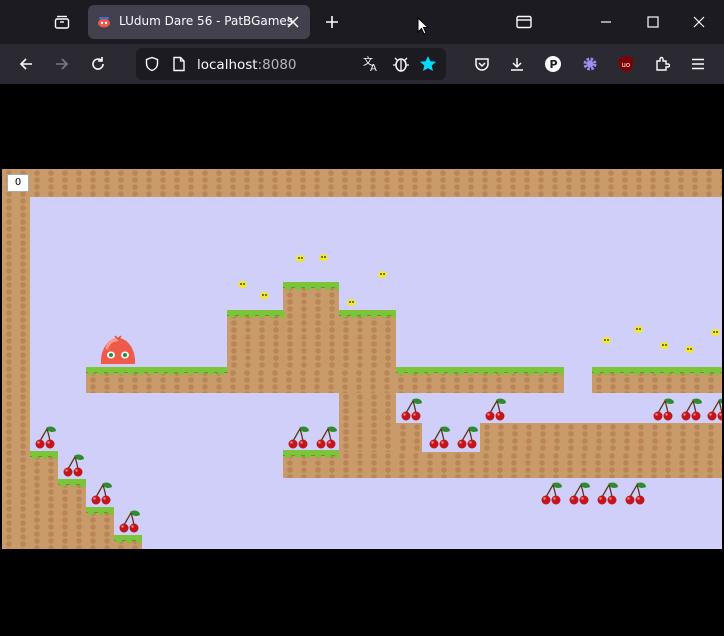 The width and height of the screenshot is (724, 636). Describe the element at coordinates (653, 22) in the screenshot. I see `maximize-icon` at that location.